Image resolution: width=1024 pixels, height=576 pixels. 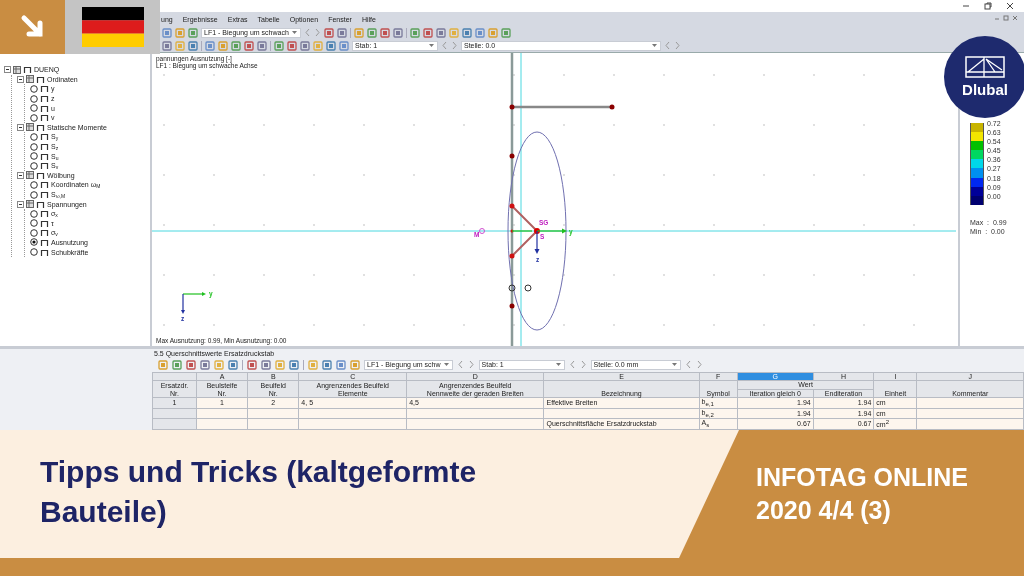 What do you see at coordinates (863, 477) in the screenshot?
I see `event-label: INFOTAG ONLINE` at bounding box center [863, 477].